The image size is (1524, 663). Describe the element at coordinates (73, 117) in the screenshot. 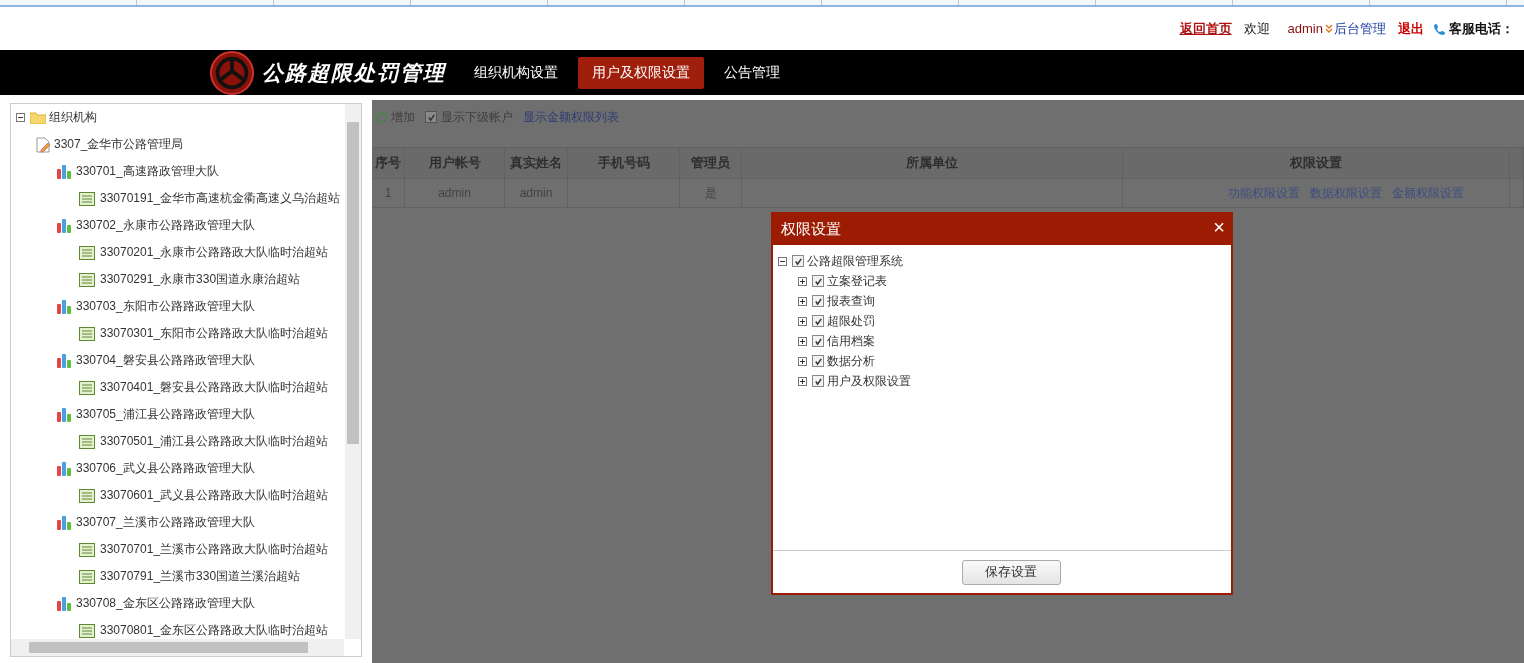

I see `tree-item: 组织机构` at that location.